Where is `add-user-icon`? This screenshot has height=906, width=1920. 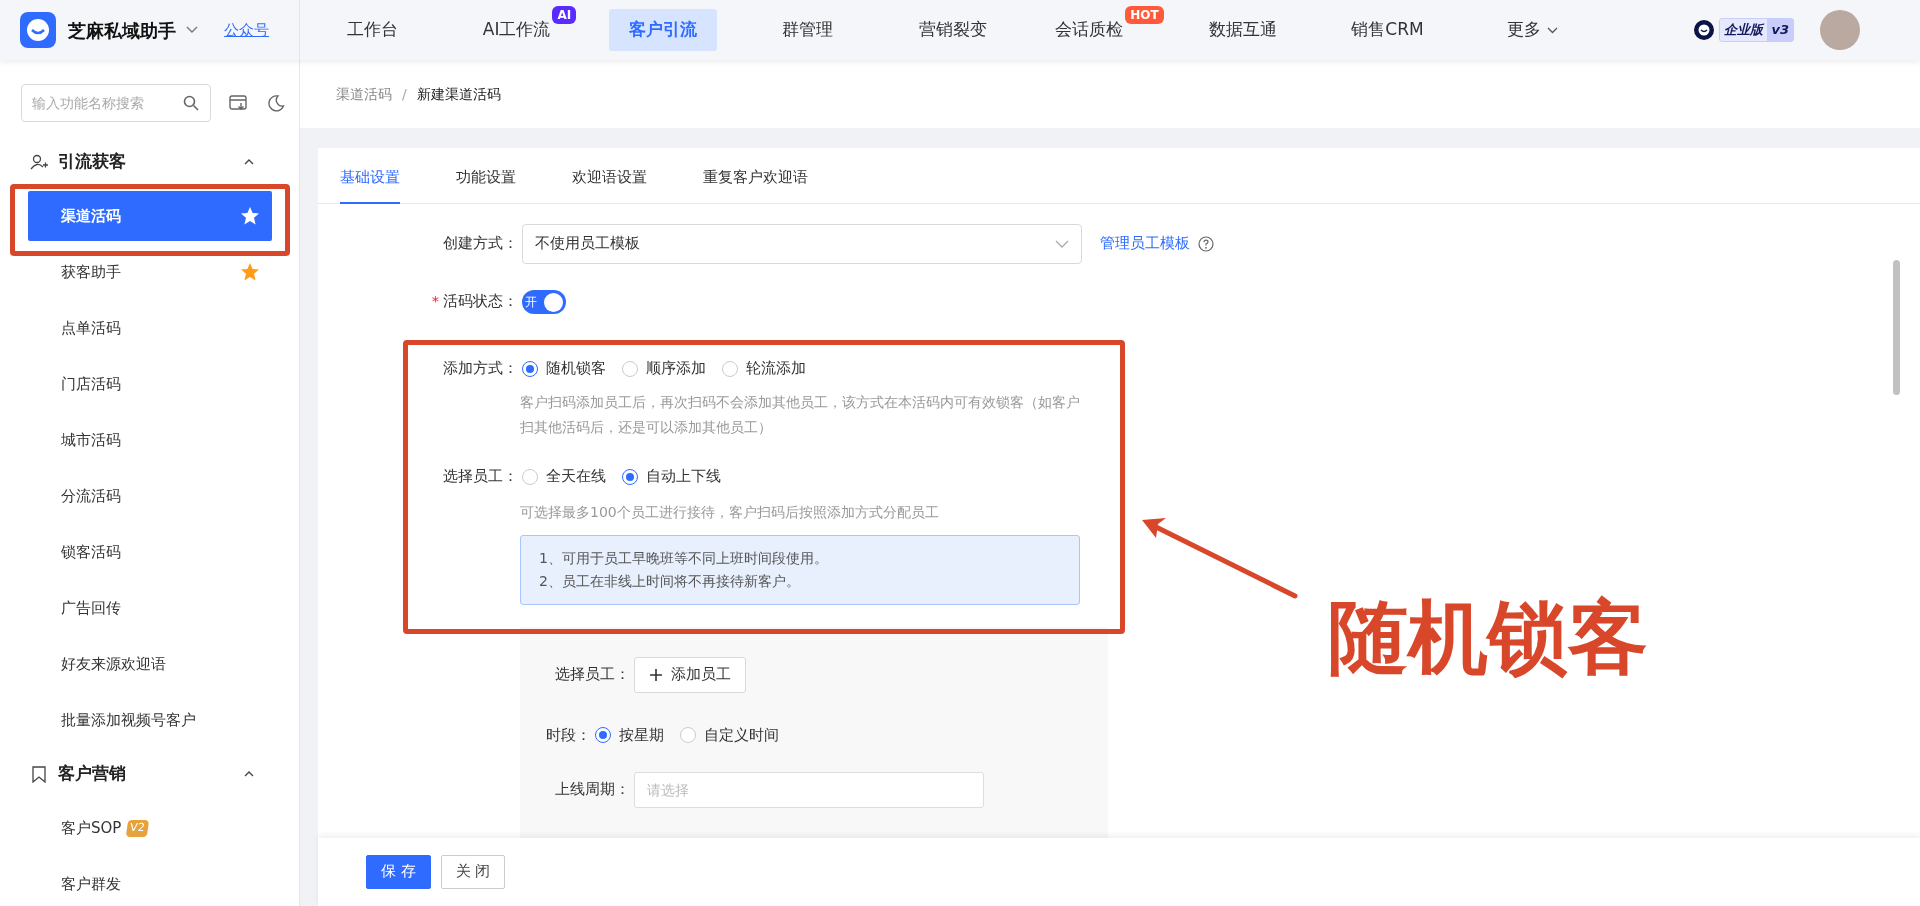 add-user-icon is located at coordinates (39, 162).